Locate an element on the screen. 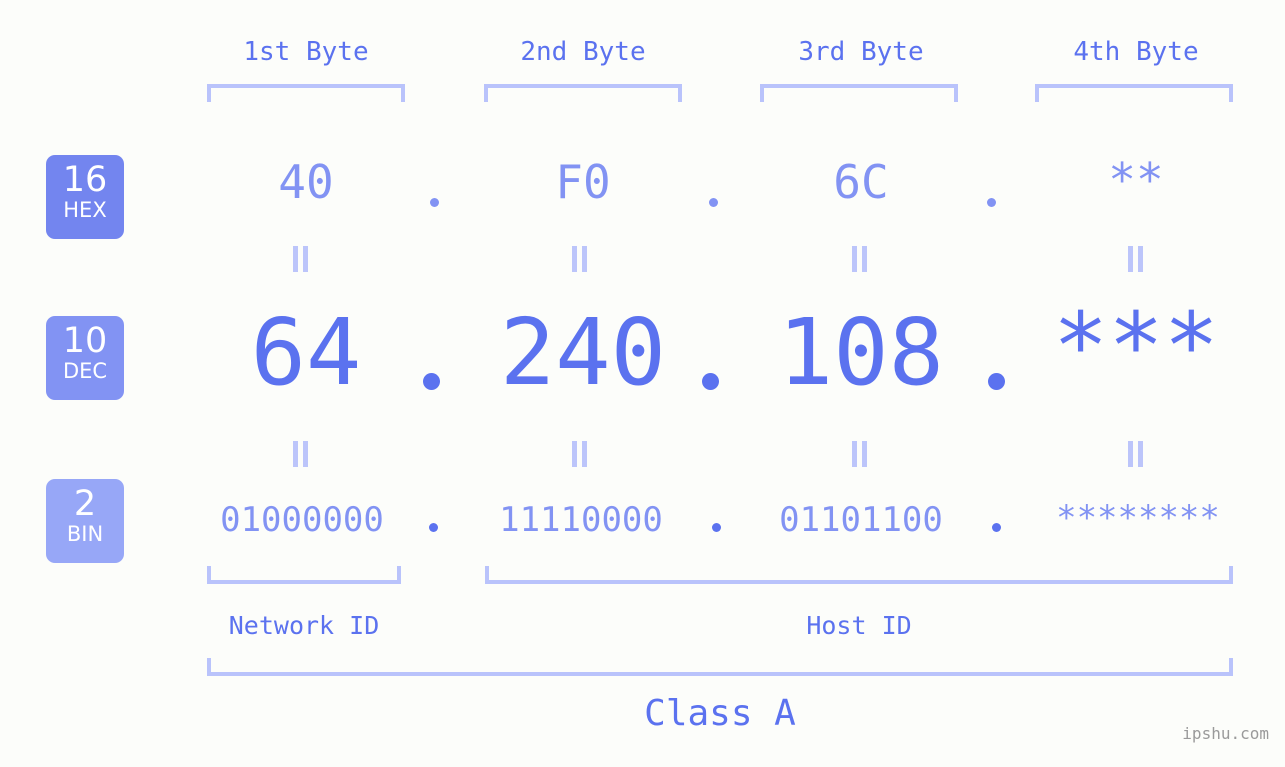 The image size is (1285, 767). byte-header-4: 4th Byte is located at coordinates (1136, 52).